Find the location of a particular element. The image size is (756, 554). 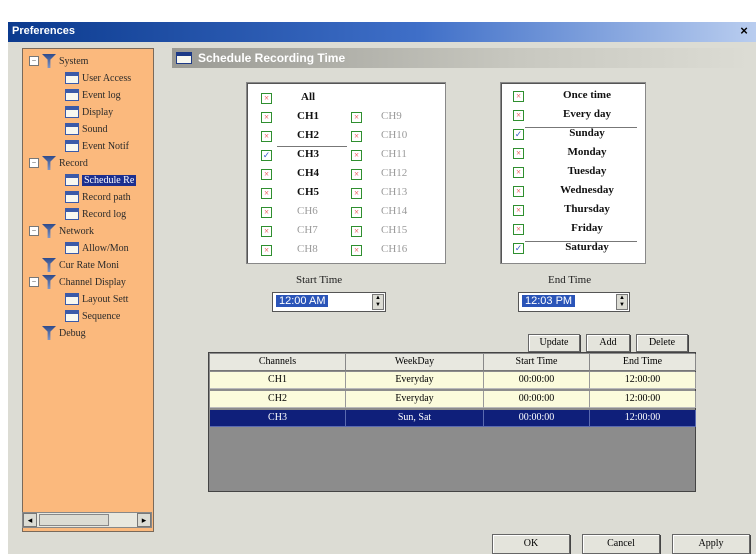

channel-label: CH3 is located at coordinates (308, 154).